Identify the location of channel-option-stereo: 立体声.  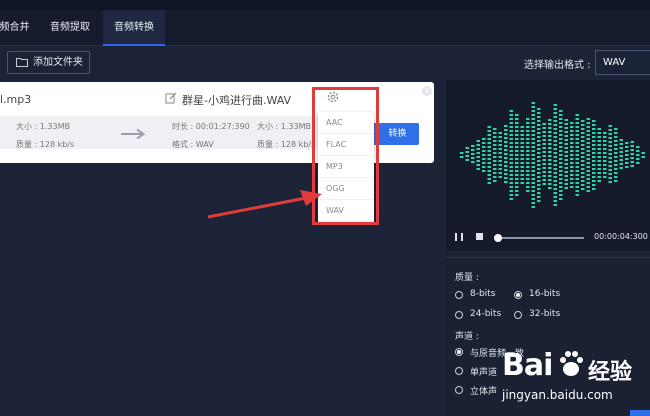
(483, 390).